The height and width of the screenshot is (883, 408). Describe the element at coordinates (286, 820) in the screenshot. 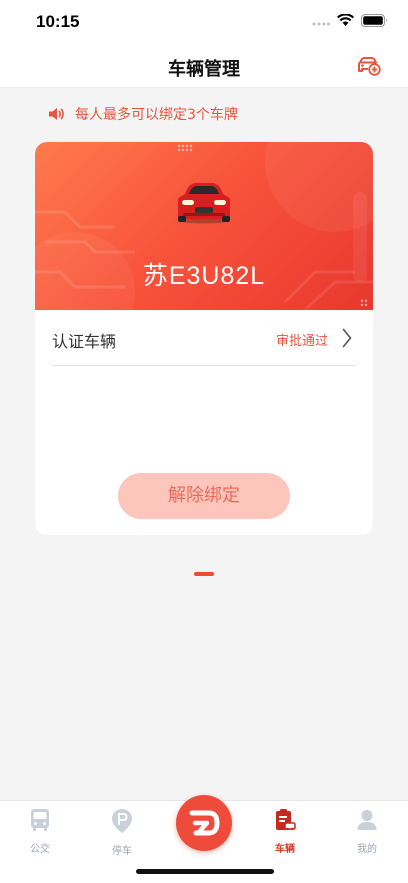

I see `vehicle-clipboard-icon` at that location.